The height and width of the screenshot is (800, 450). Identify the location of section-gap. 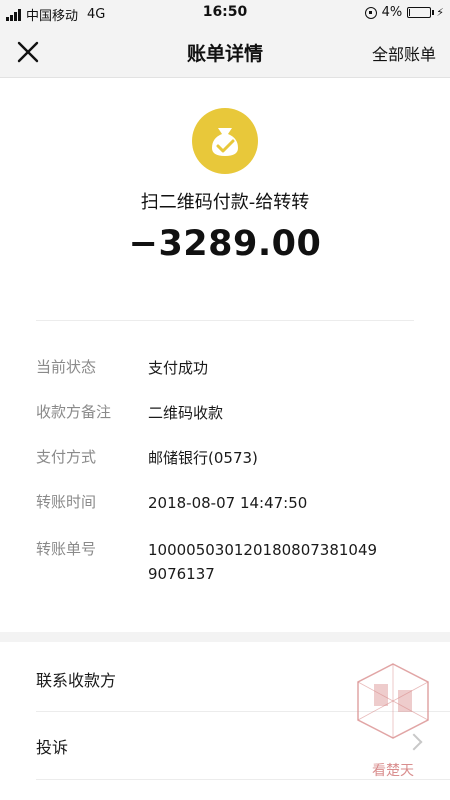
(225, 637).